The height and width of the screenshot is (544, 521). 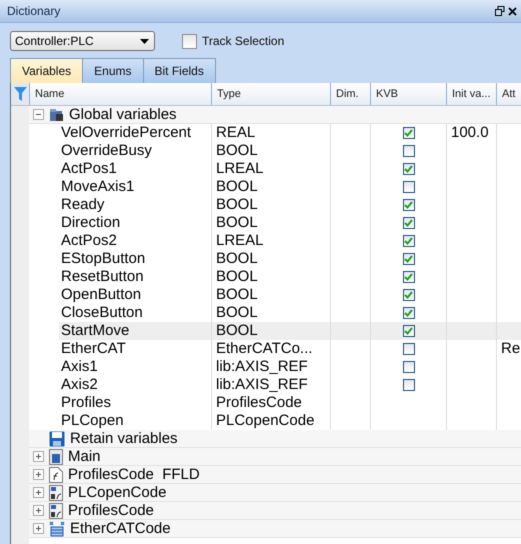 What do you see at coordinates (57, 528) in the screenshot?
I see `network-table-icon` at bounding box center [57, 528].